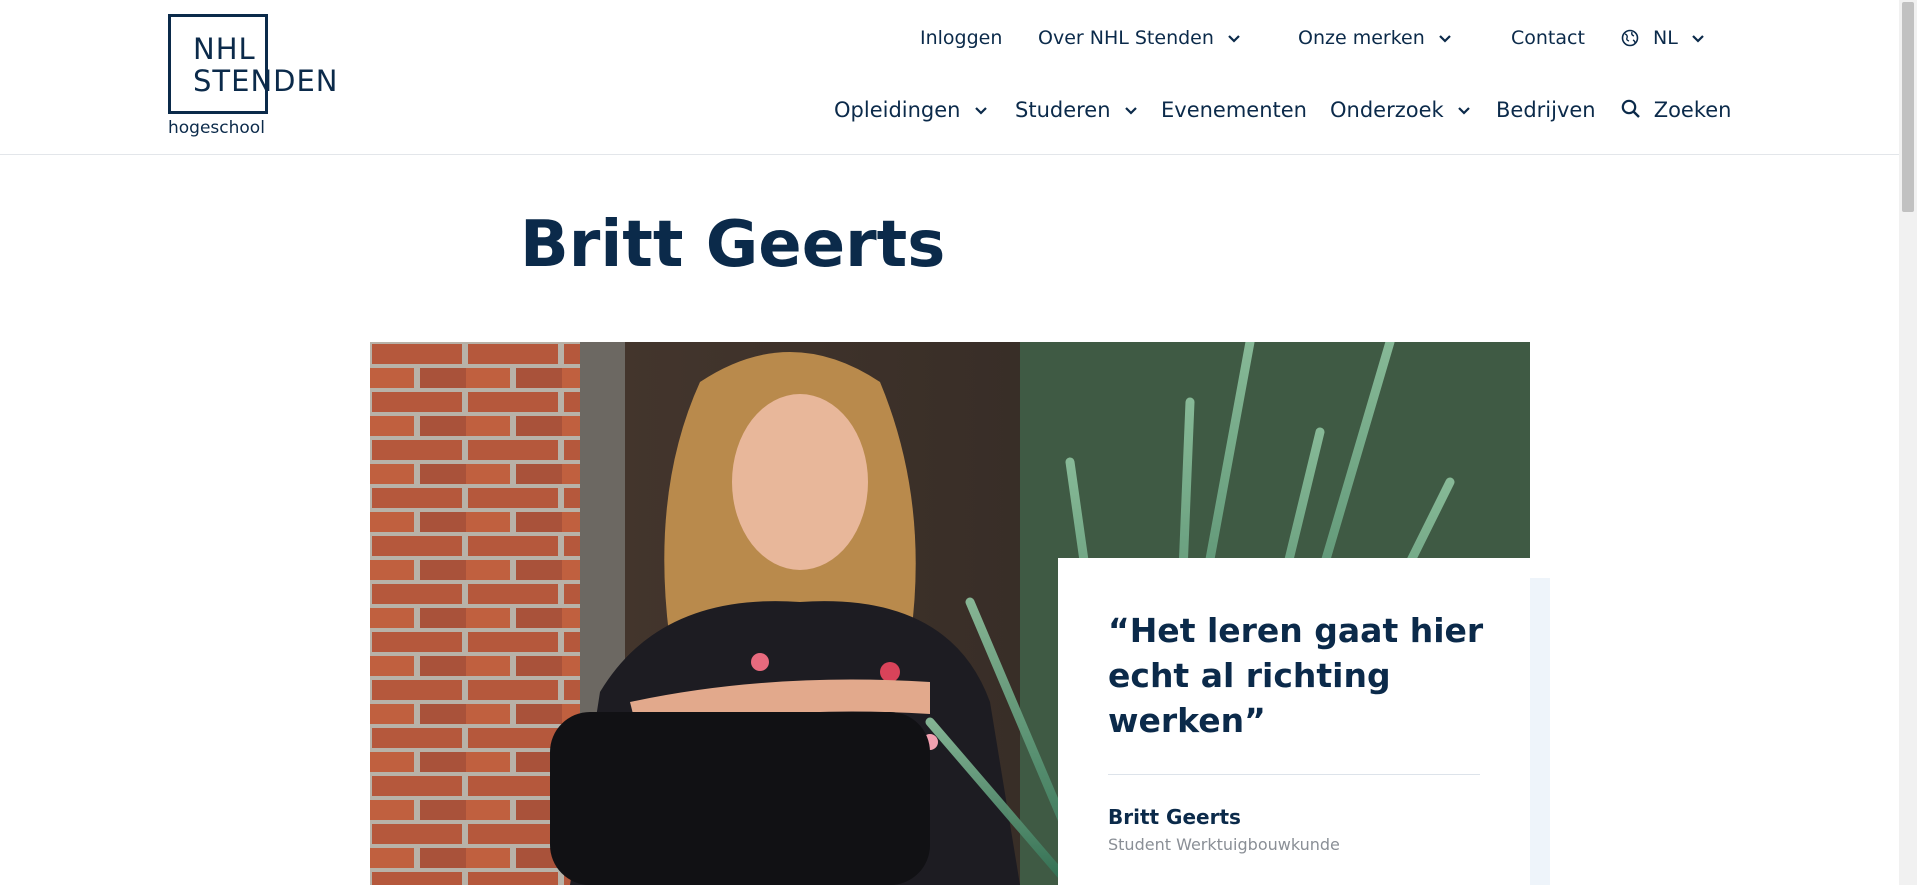 Image resolution: width=1917 pixels, height=885 pixels. I want to click on nav-programs: Opleidingen, so click(910, 110).